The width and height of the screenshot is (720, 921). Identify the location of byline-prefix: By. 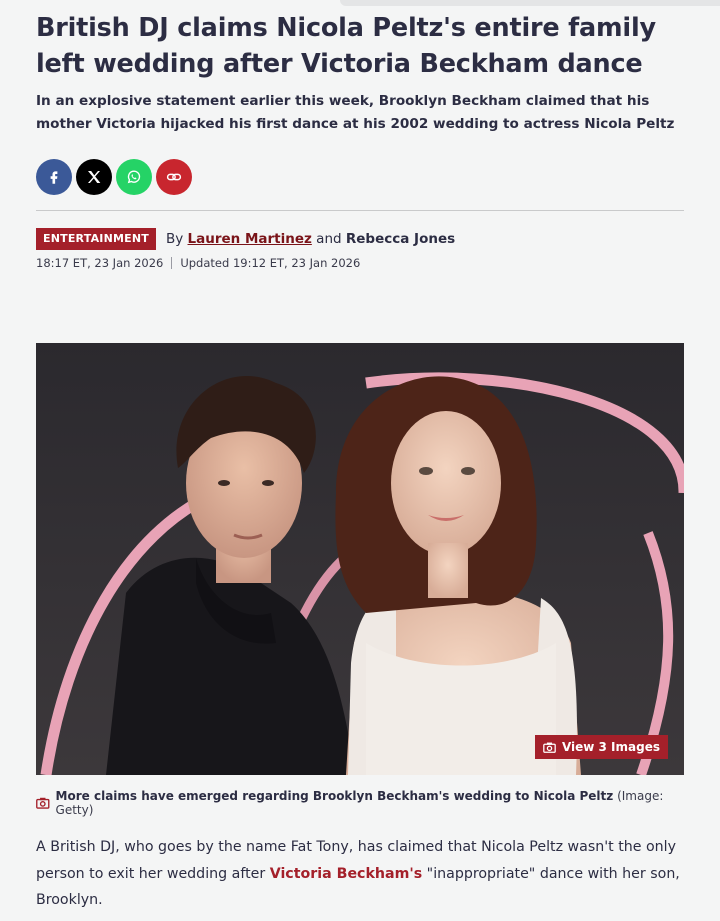
(174, 239).